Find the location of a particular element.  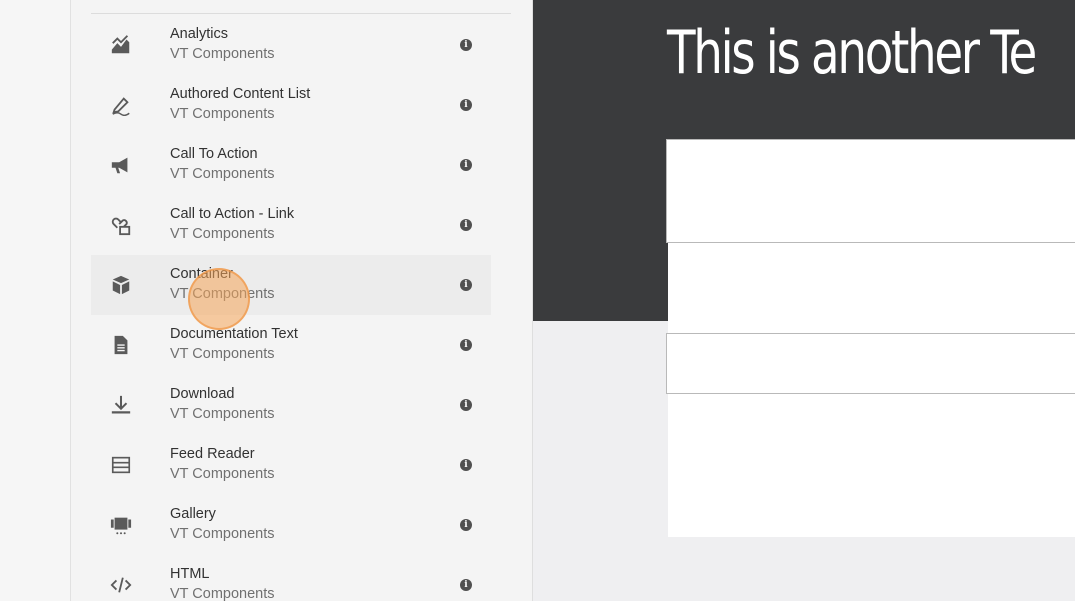

hero-title: This is another Te is located at coordinates (852, 53).